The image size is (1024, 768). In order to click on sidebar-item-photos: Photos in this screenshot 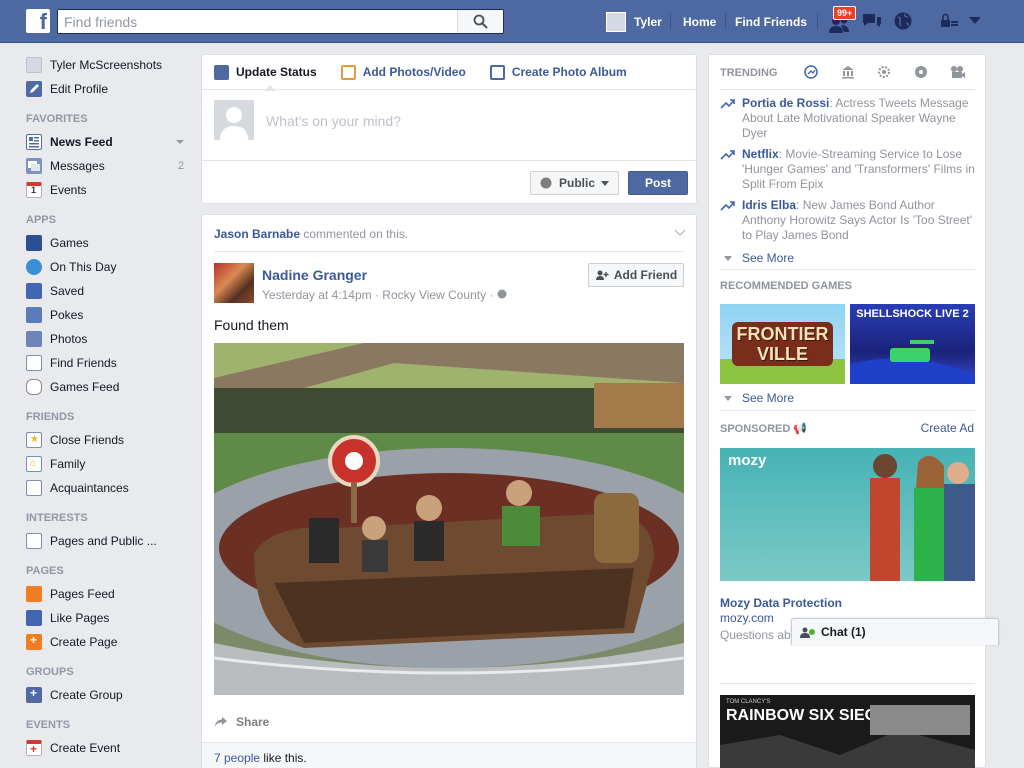, I will do `click(111, 339)`.